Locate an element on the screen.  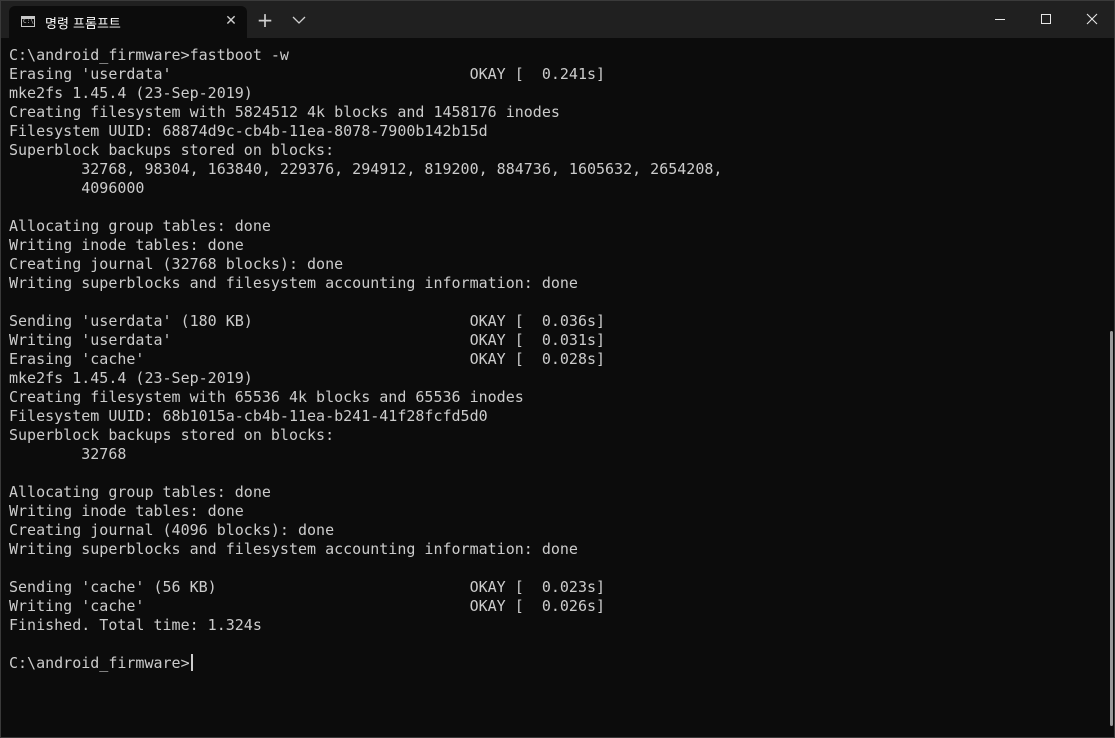
terminal-line: Erasing 'cache' OKAY [ 0.028s] is located at coordinates (307, 359).